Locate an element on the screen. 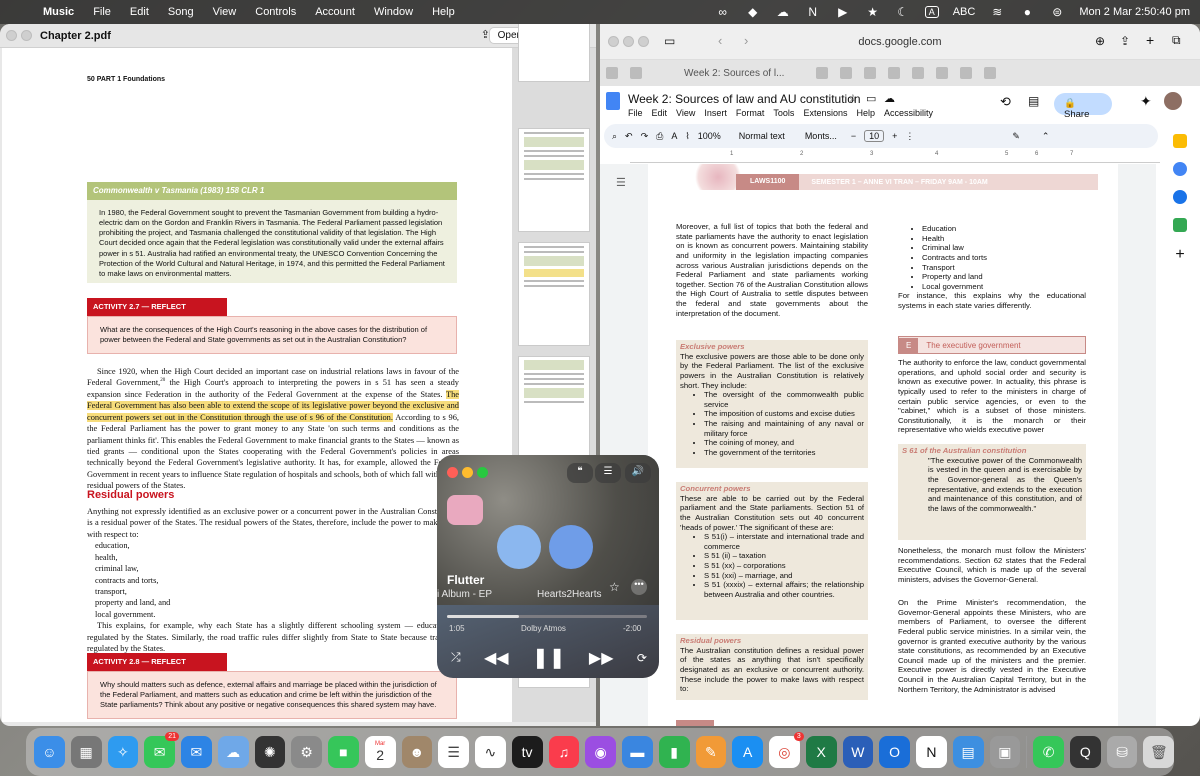 The width and height of the screenshot is (1200, 776). zoom-button is located at coordinates (484, 474).